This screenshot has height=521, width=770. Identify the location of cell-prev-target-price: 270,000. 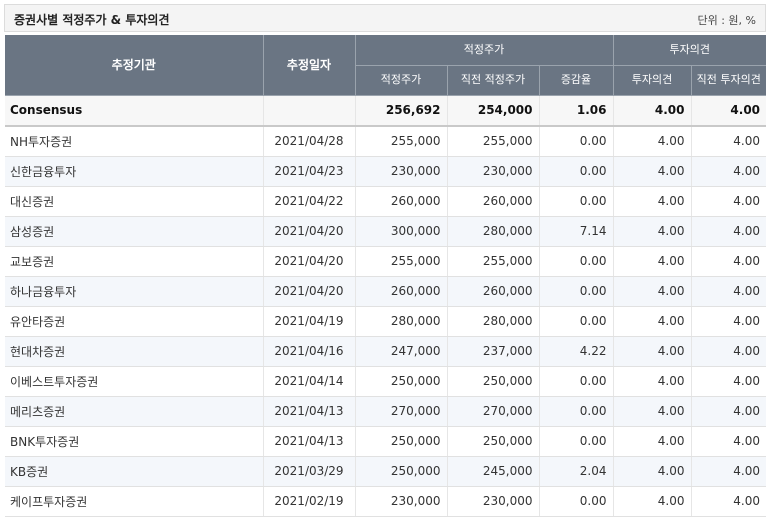
(493, 411).